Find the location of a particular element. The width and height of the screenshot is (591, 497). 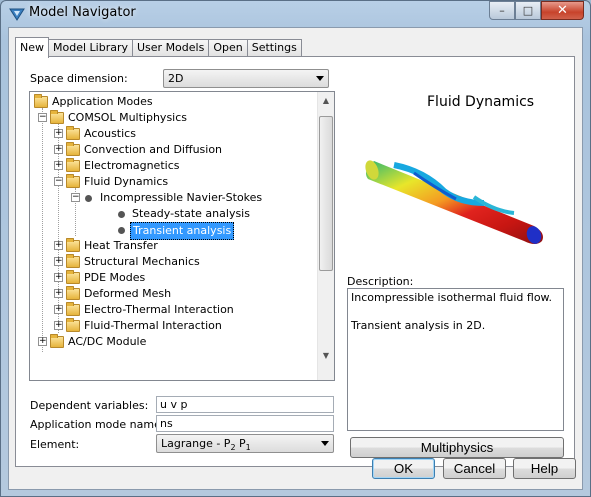

tree-item-acoustics: + Acoustics is located at coordinates (154, 134).